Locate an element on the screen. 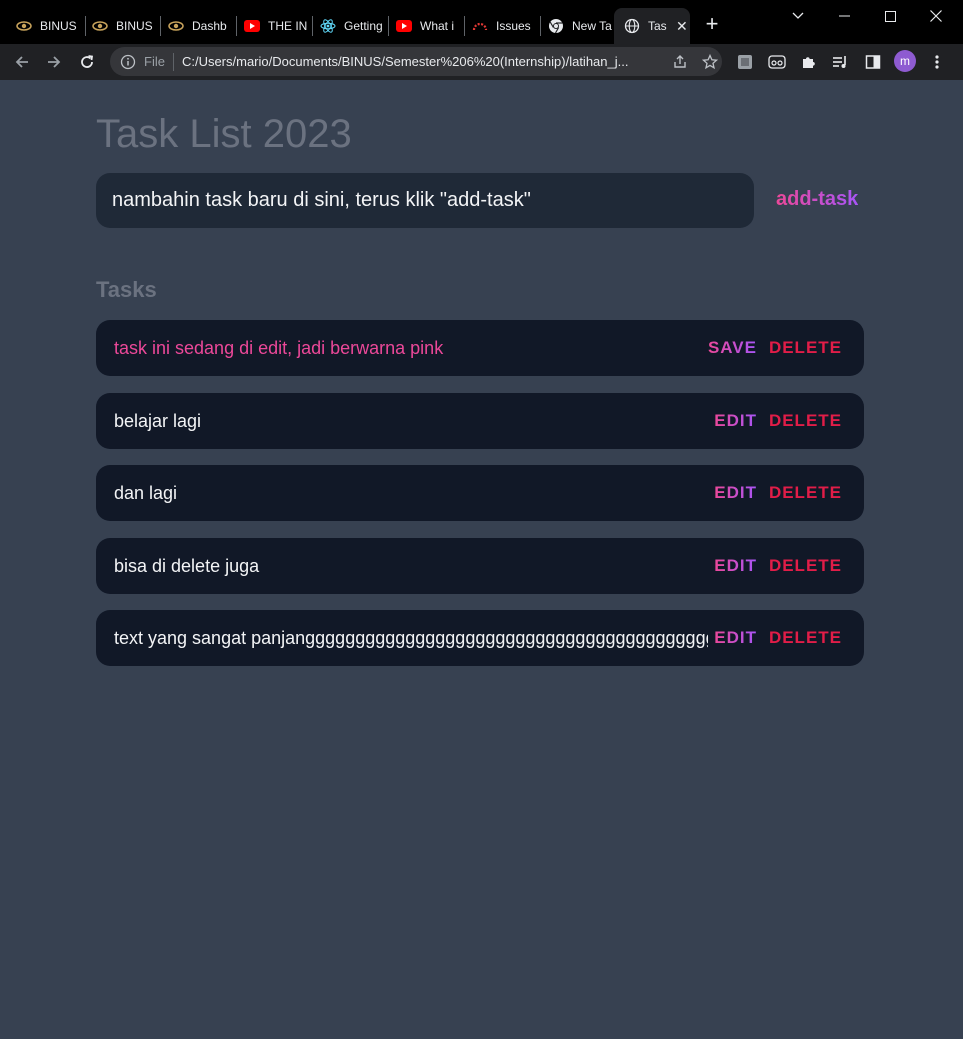 The image size is (963, 1039). tab-dashboard: Dashb is located at coordinates (196, 26).